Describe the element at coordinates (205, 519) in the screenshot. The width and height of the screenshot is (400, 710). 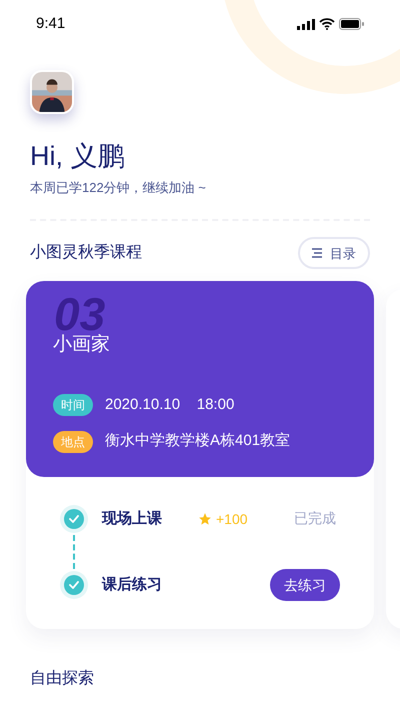
I see `star-icon` at that location.